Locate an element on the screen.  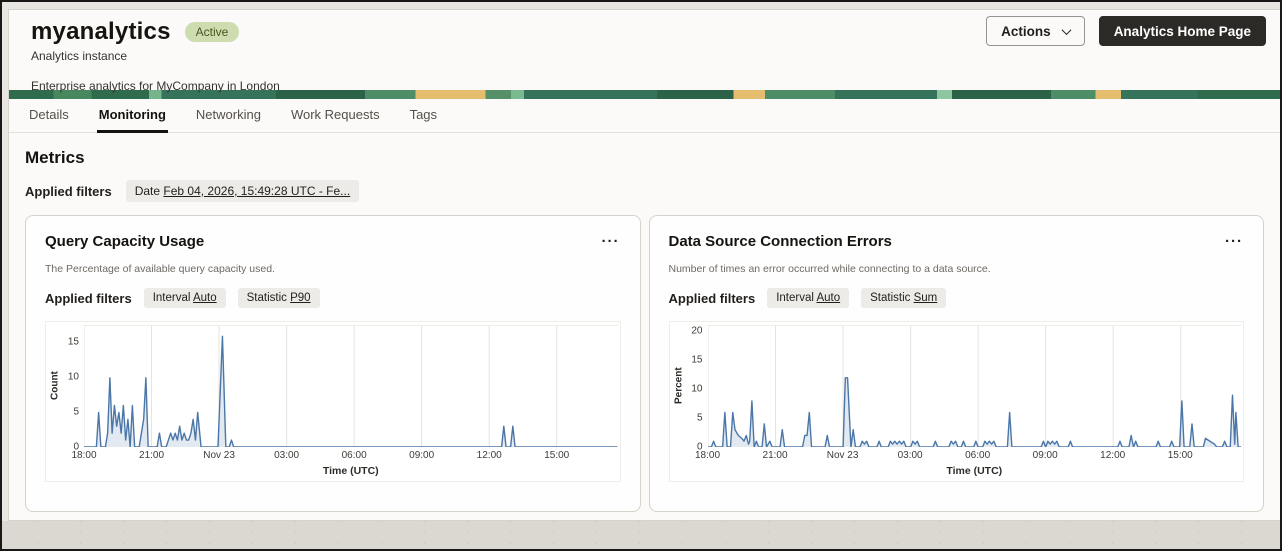
statistic-filter-chip: Statistic P90 is located at coordinates (278, 298).